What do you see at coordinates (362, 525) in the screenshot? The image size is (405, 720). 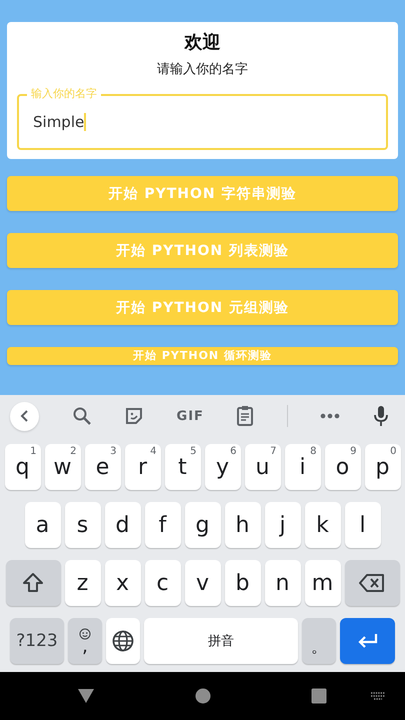 I see `key: l` at bounding box center [362, 525].